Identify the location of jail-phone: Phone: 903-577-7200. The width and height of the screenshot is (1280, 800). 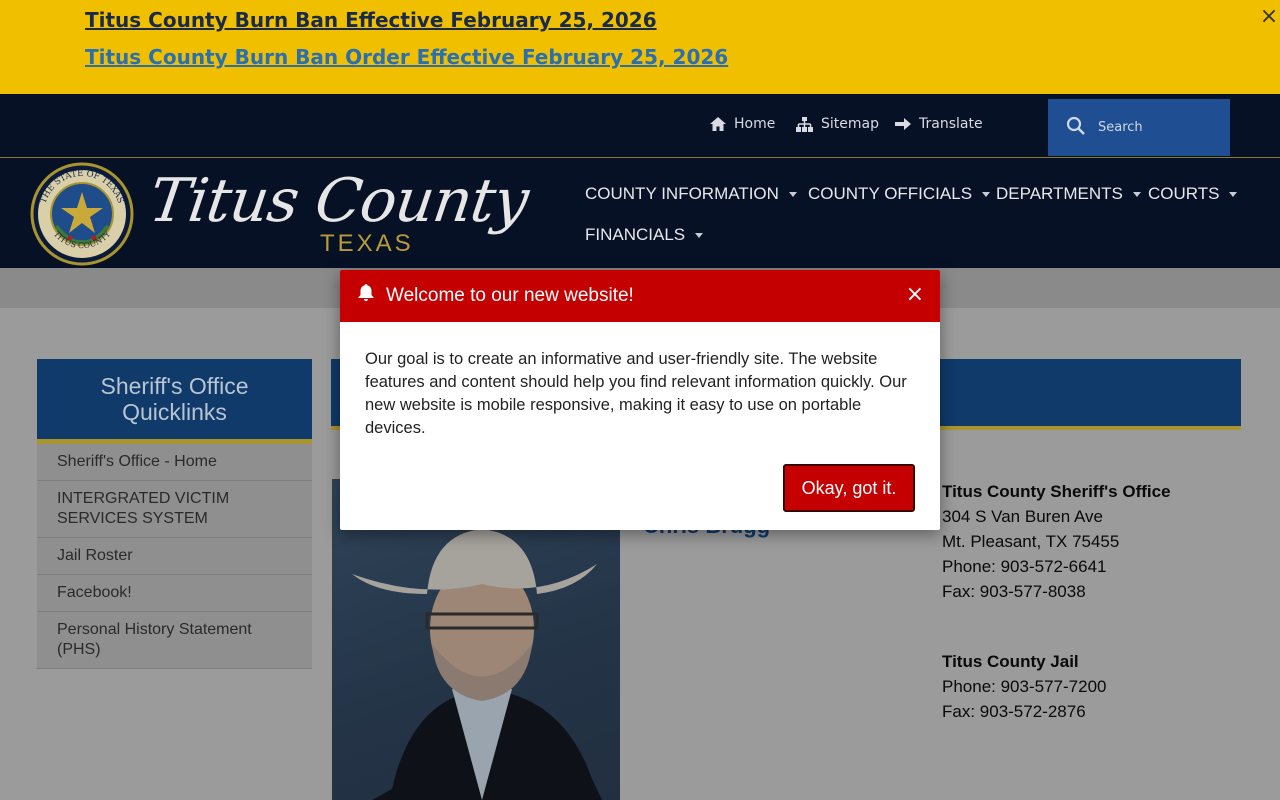
(1024, 686).